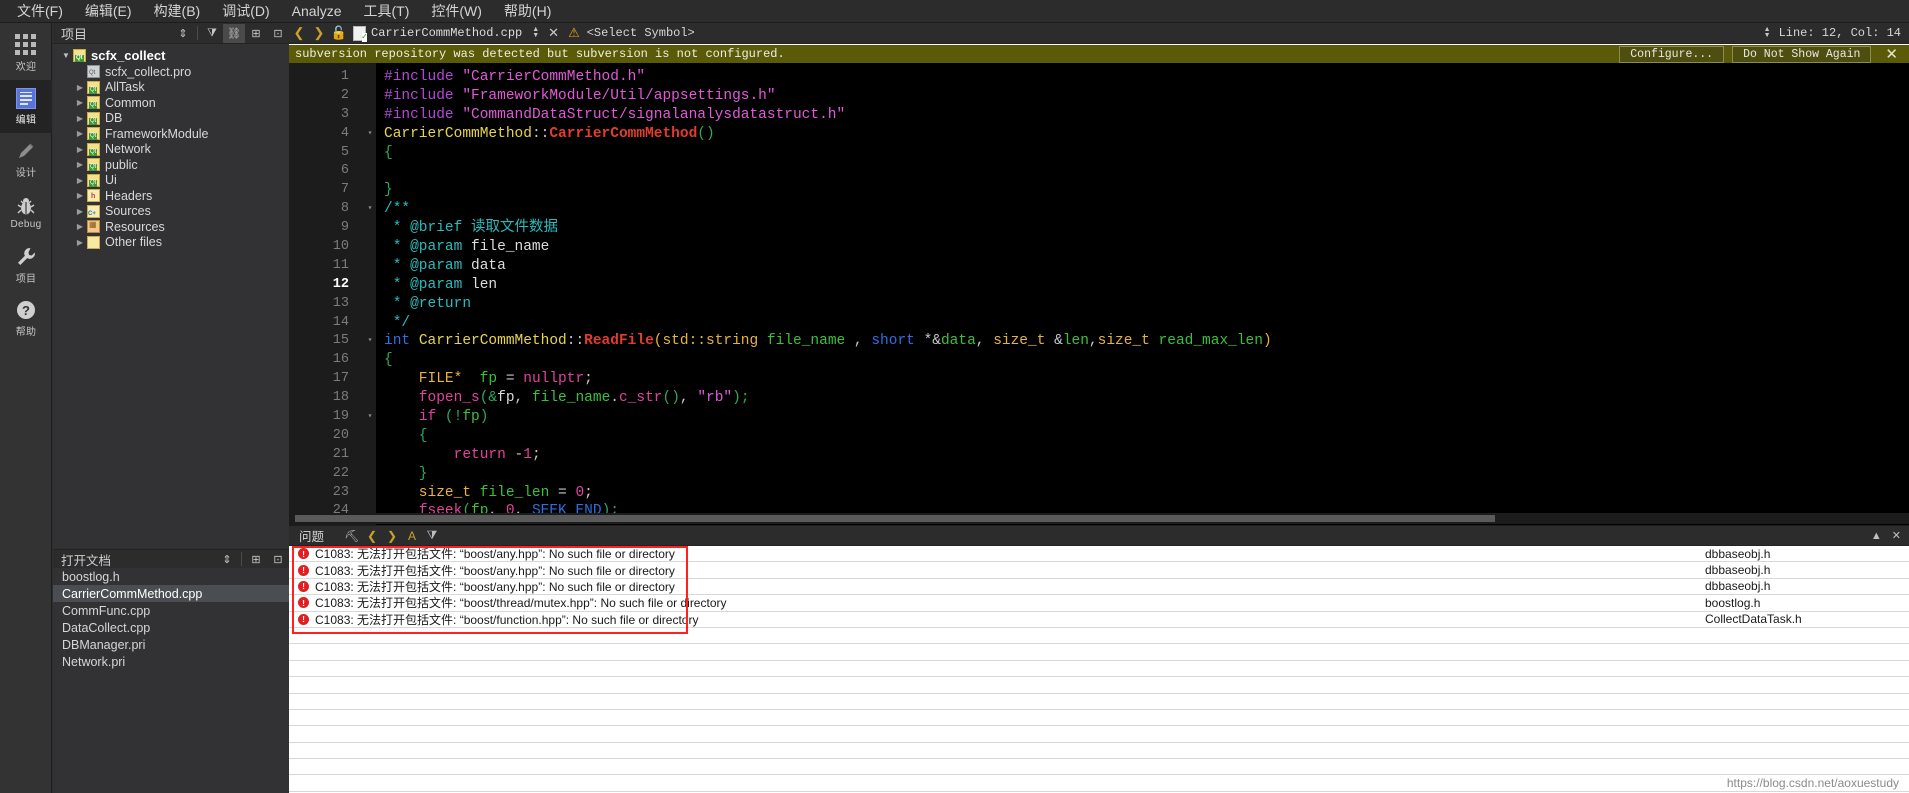  Describe the element at coordinates (171, 576) in the screenshot. I see `open-document-item: boostlog.h` at that location.